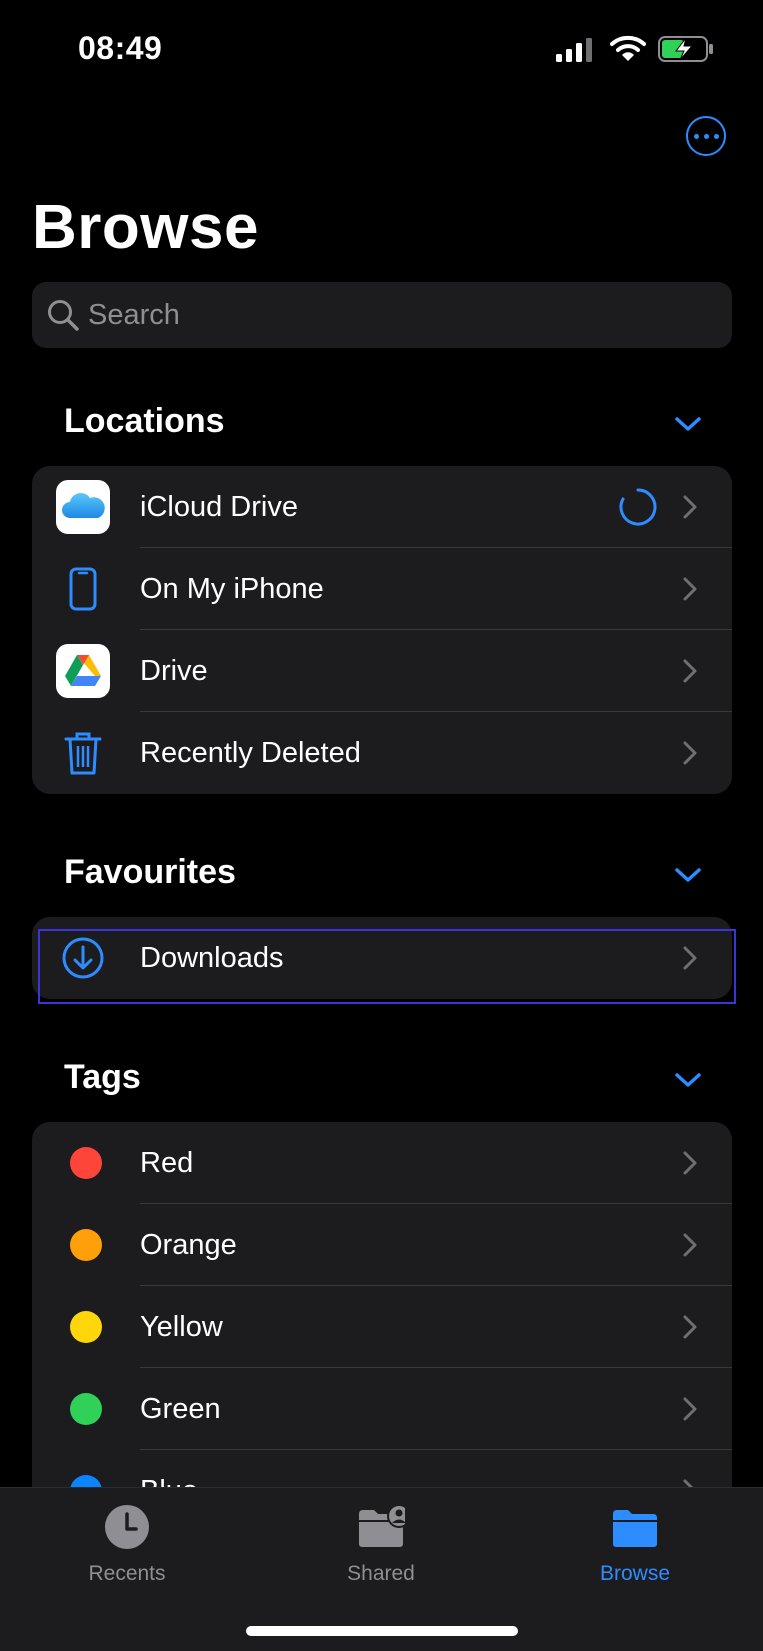 The width and height of the screenshot is (763, 1651). Describe the element at coordinates (382, 1409) in the screenshot. I see `tag-item-green: Green` at that location.